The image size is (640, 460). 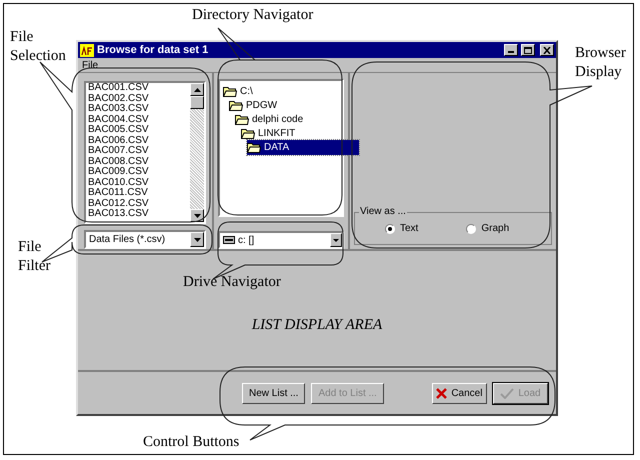 What do you see at coordinates (317, 326) in the screenshot?
I see `list-display-area-label: LIST DISPLAY AREA` at bounding box center [317, 326].